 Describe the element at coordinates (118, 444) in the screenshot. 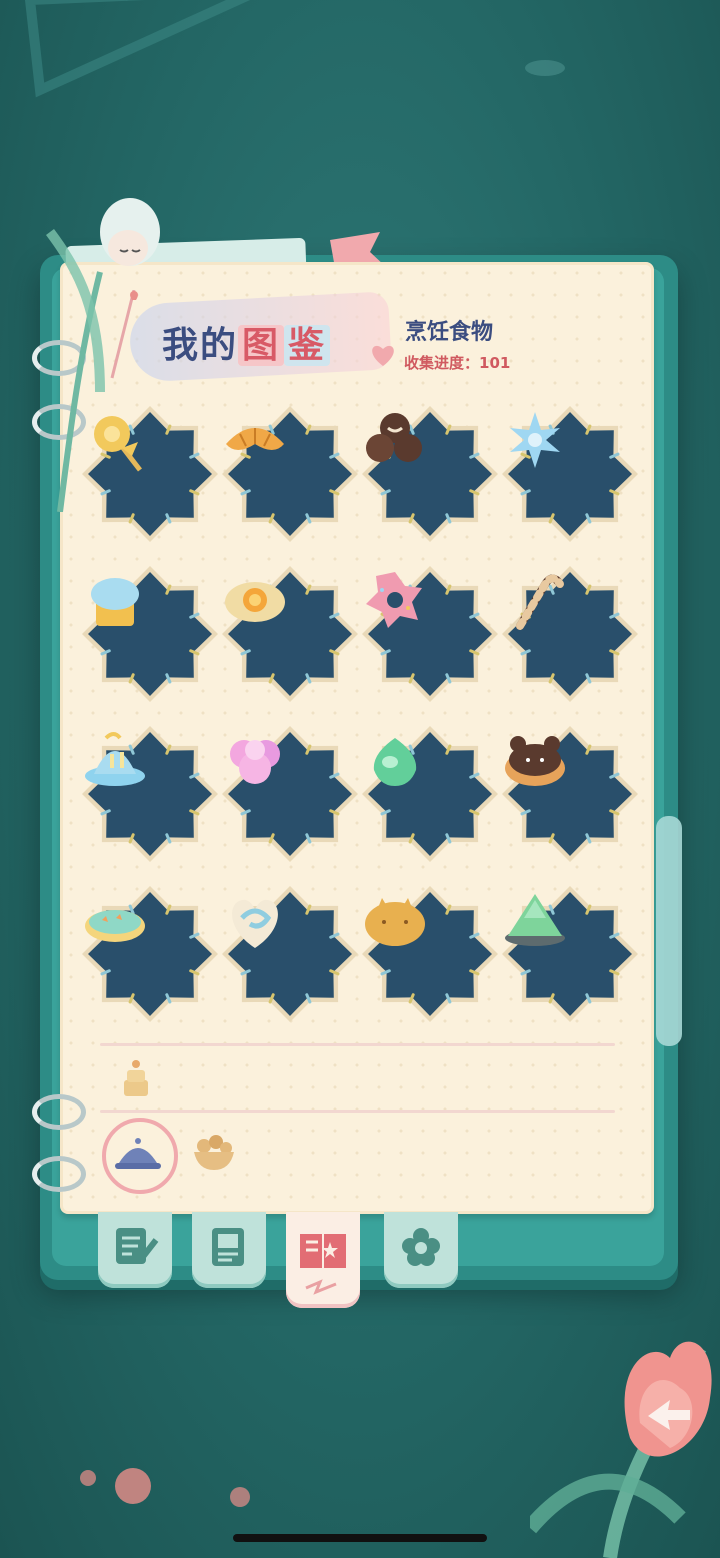

I see `lollipop-icon` at that location.